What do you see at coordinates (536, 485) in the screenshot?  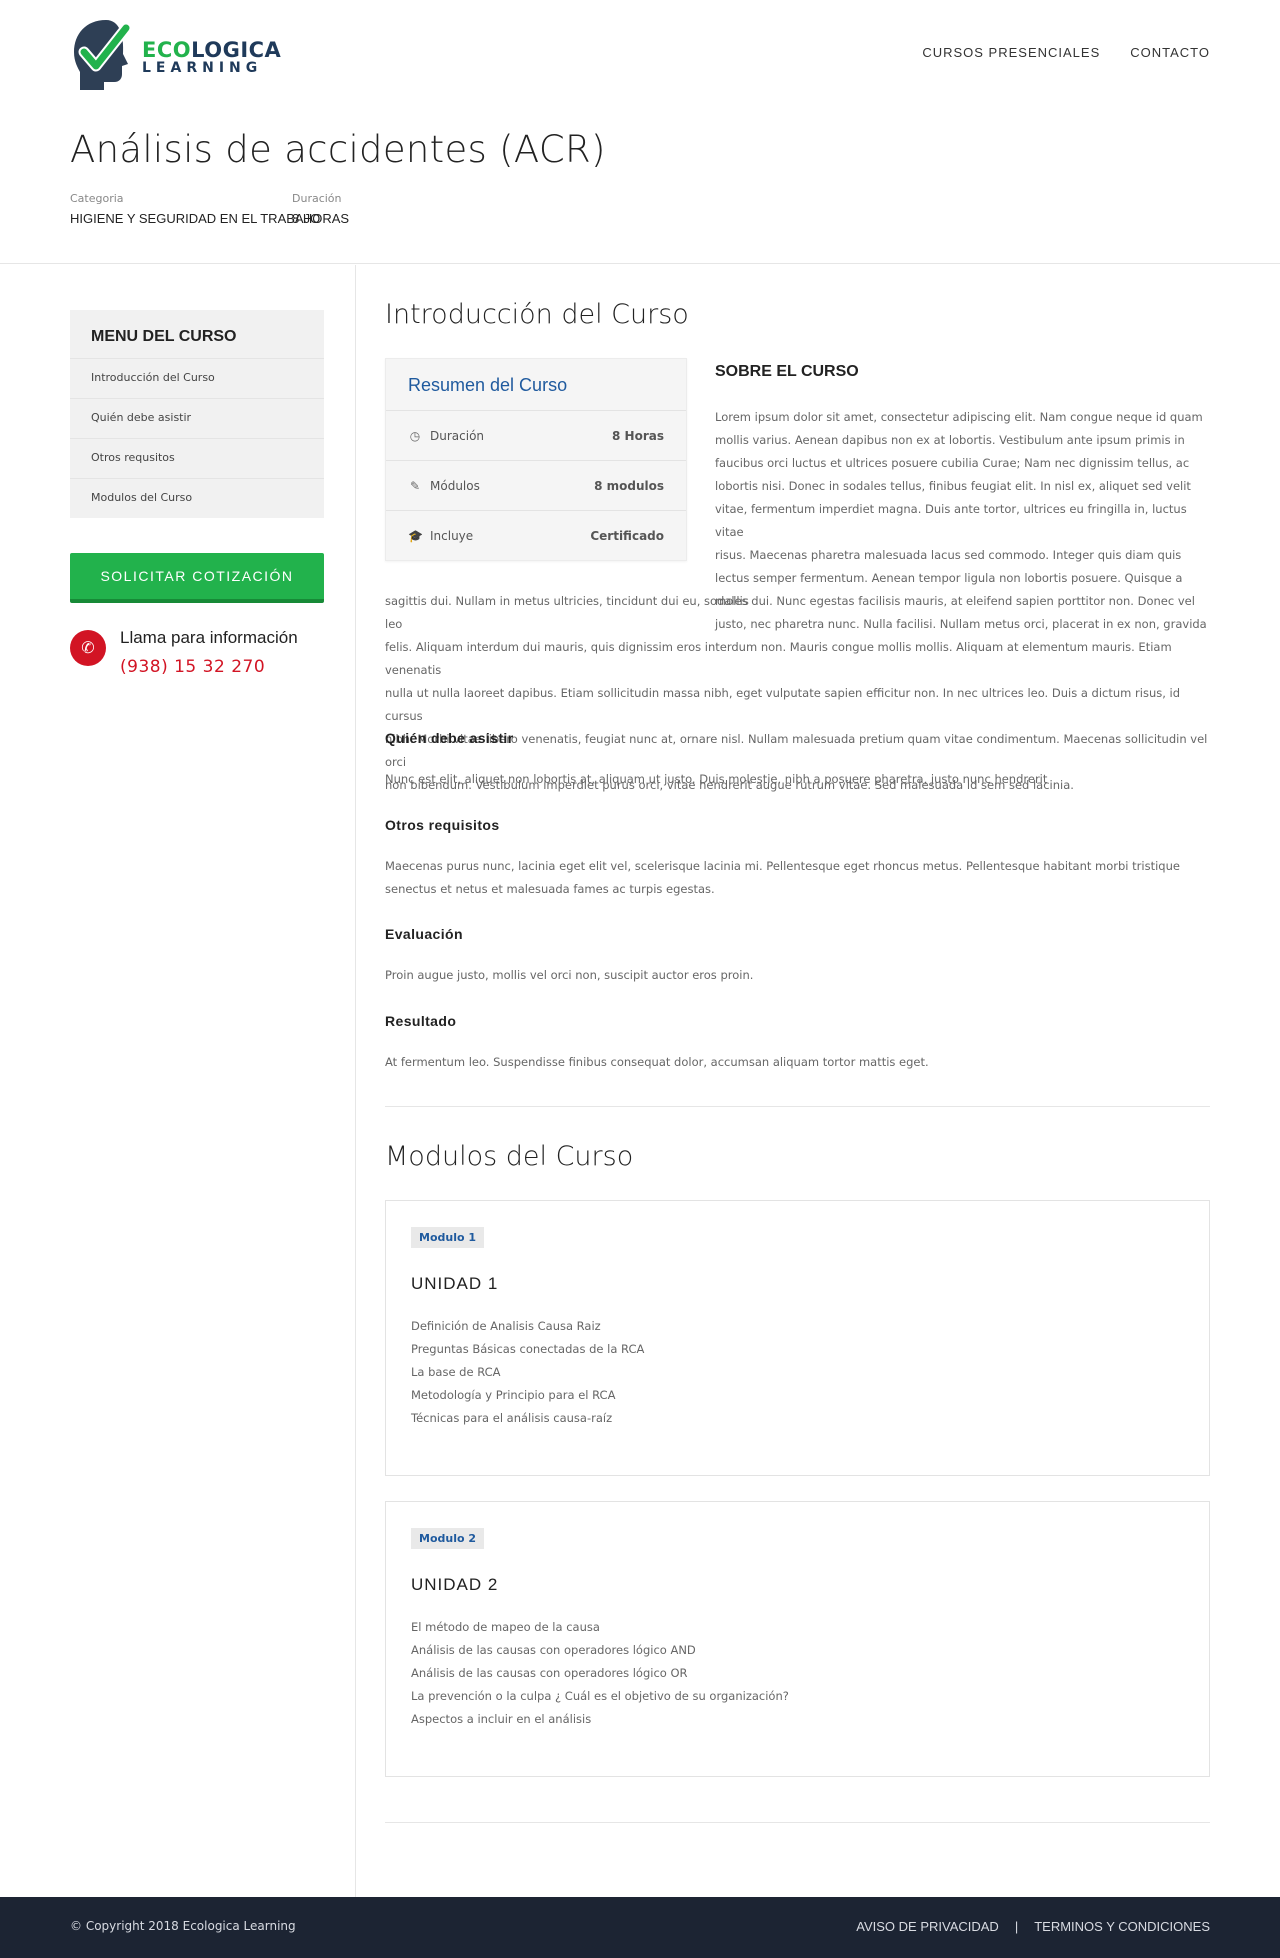 I see `summary-row-modules: ✎ Módulos 8 modulos` at bounding box center [536, 485].